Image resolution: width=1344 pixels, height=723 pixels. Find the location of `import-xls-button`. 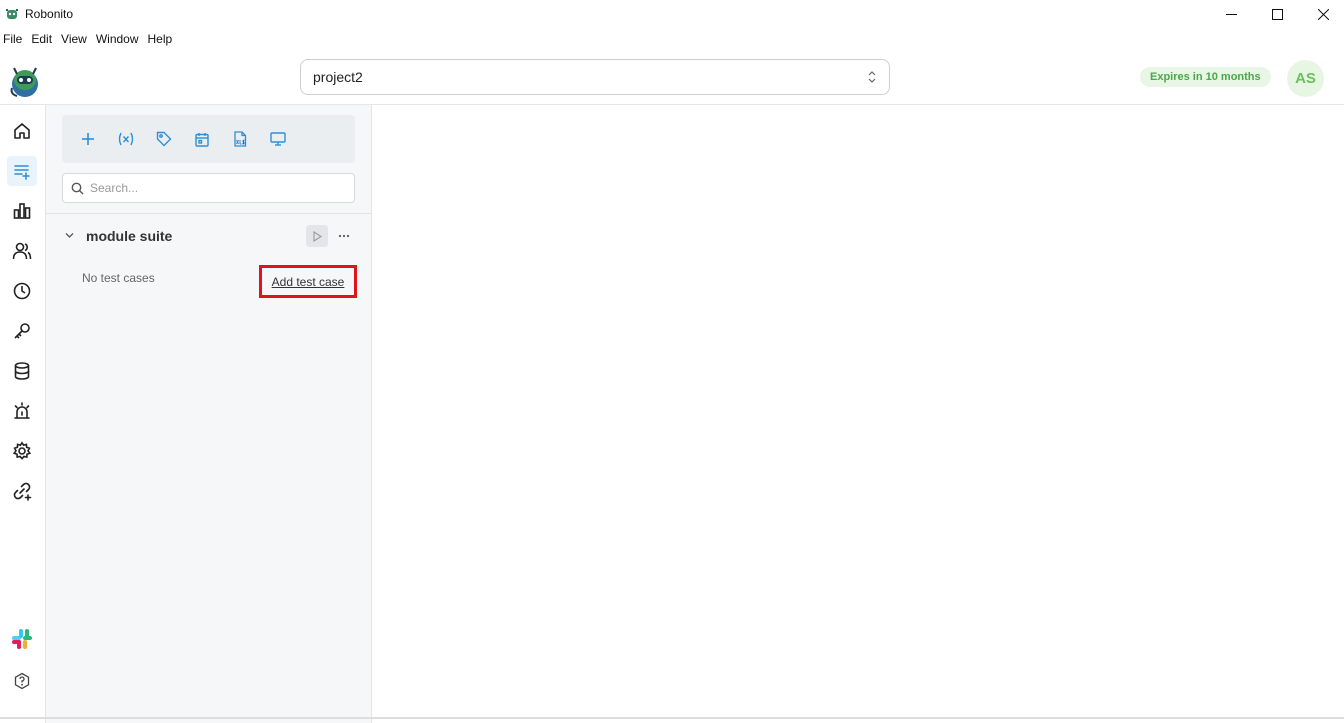

import-xls-button is located at coordinates (240, 139).